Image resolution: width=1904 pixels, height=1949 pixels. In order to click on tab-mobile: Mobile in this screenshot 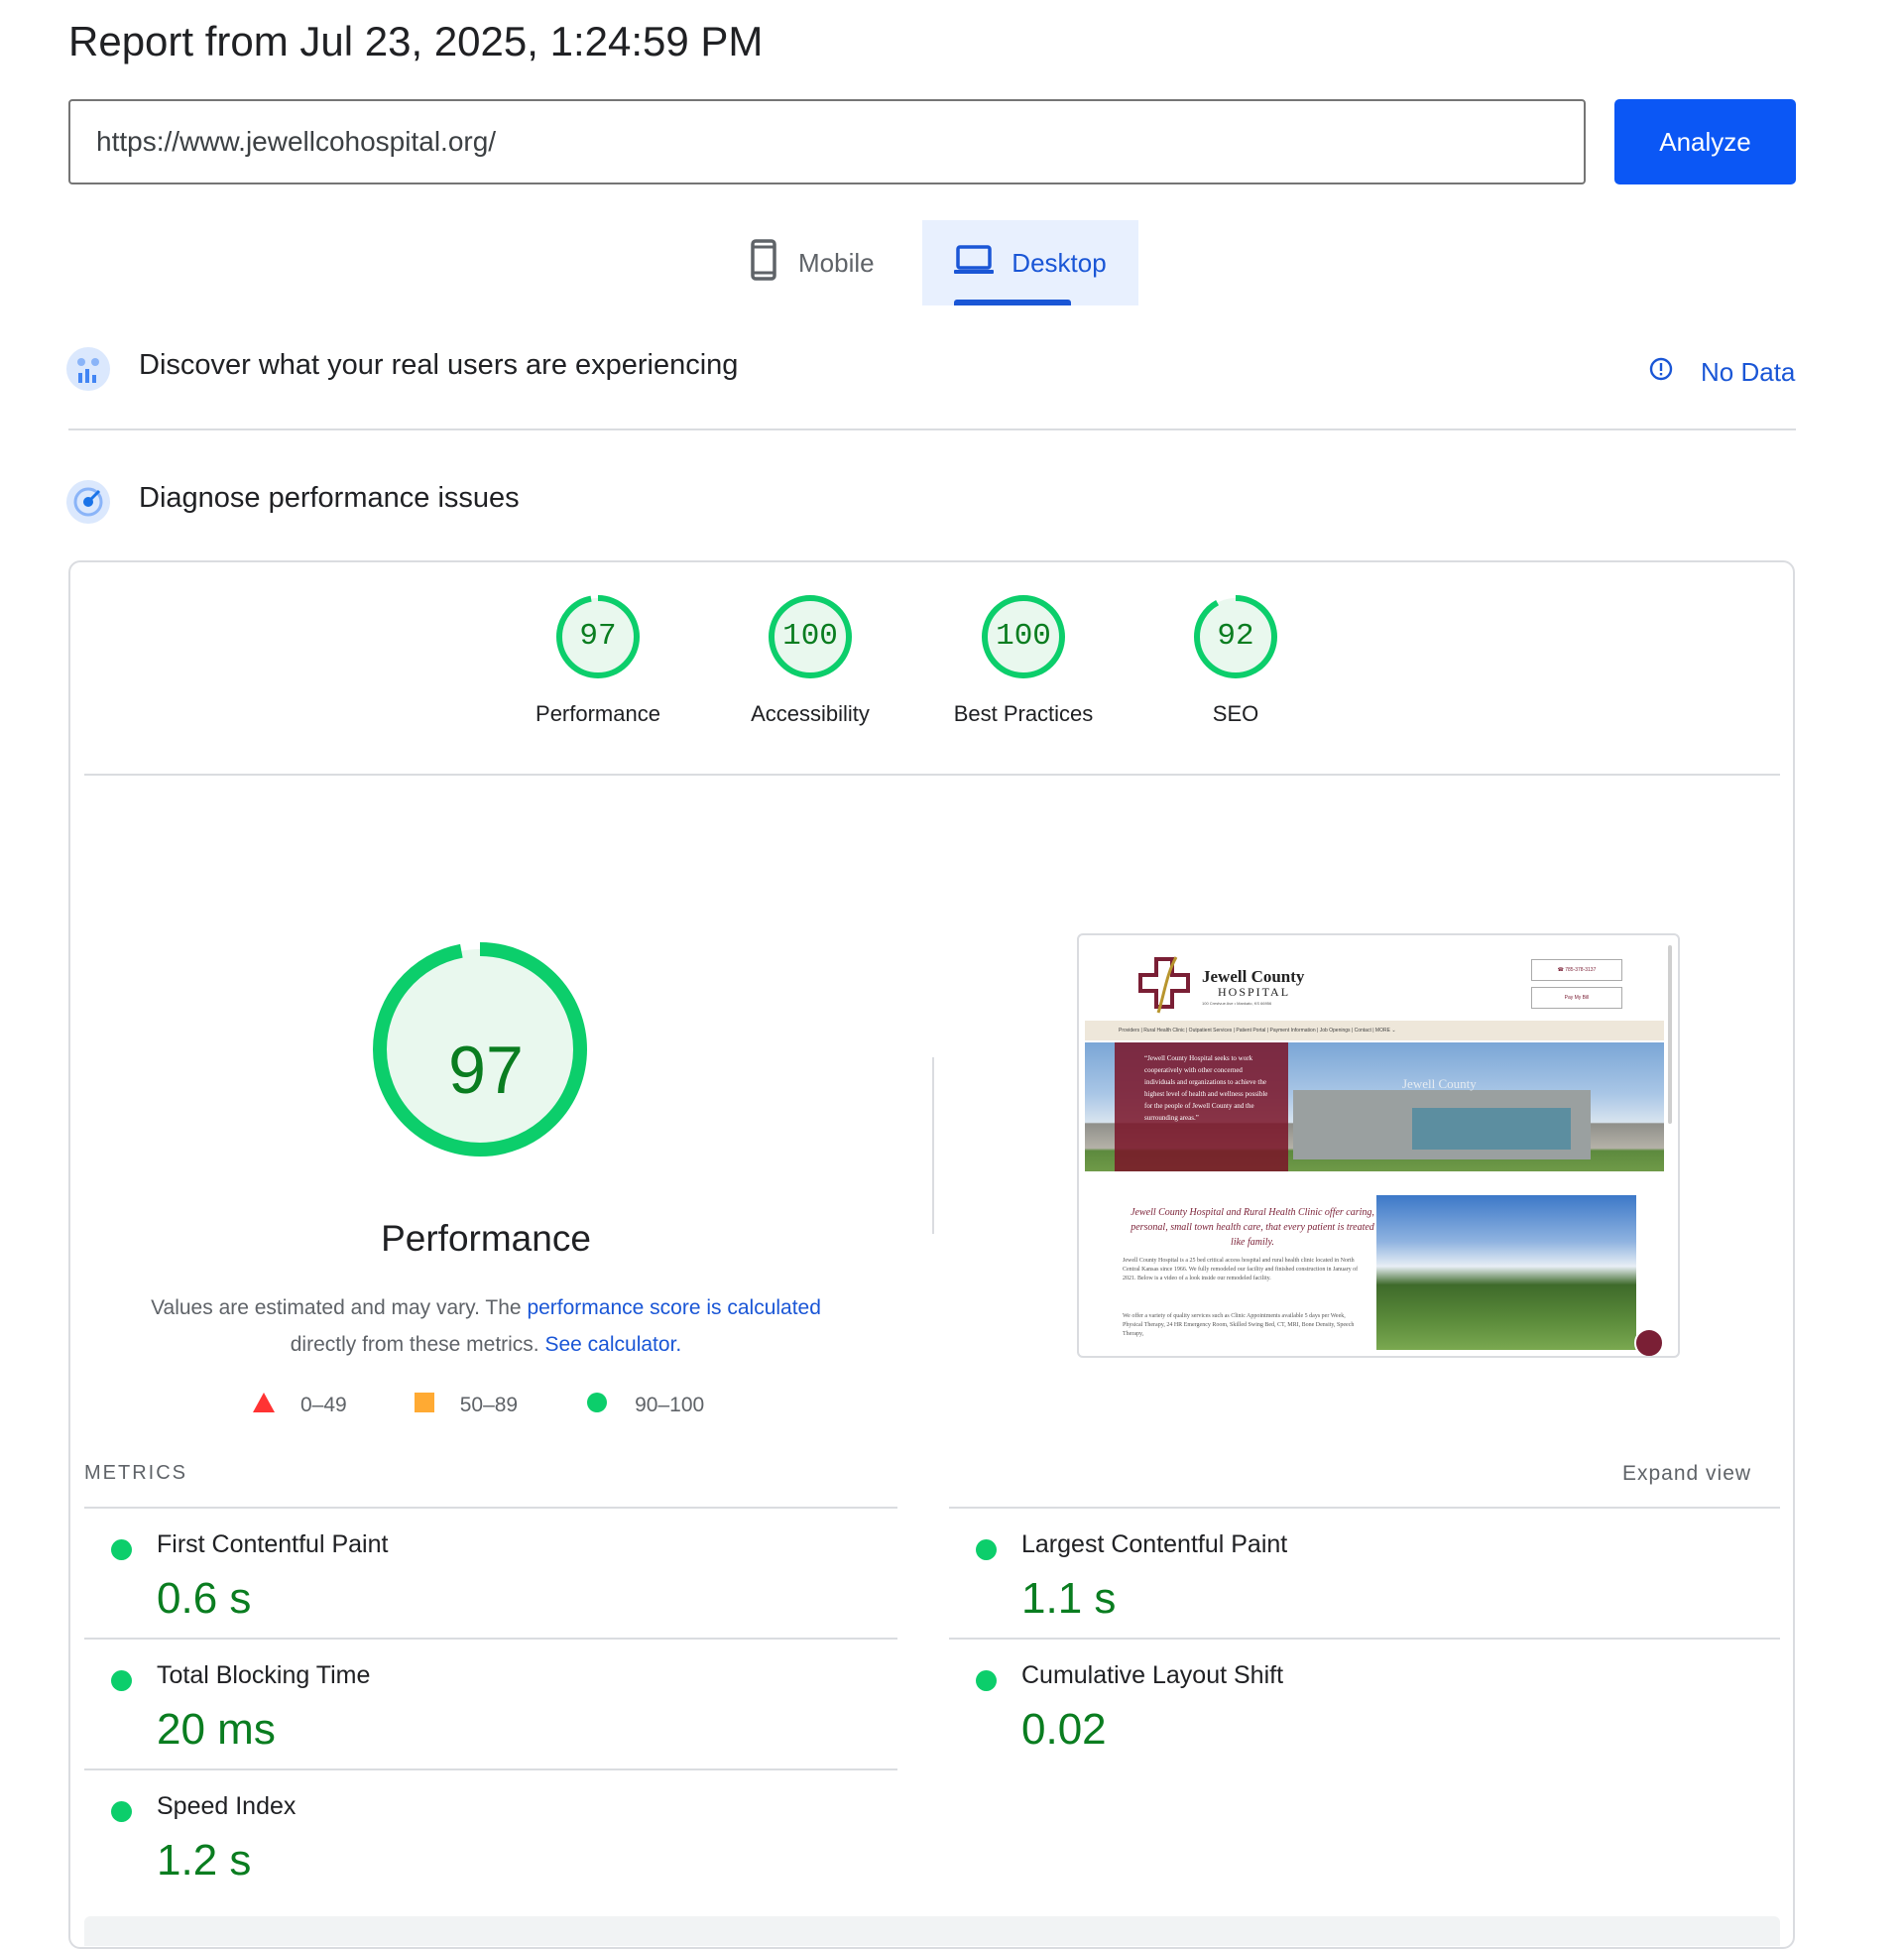, I will do `click(836, 262)`.